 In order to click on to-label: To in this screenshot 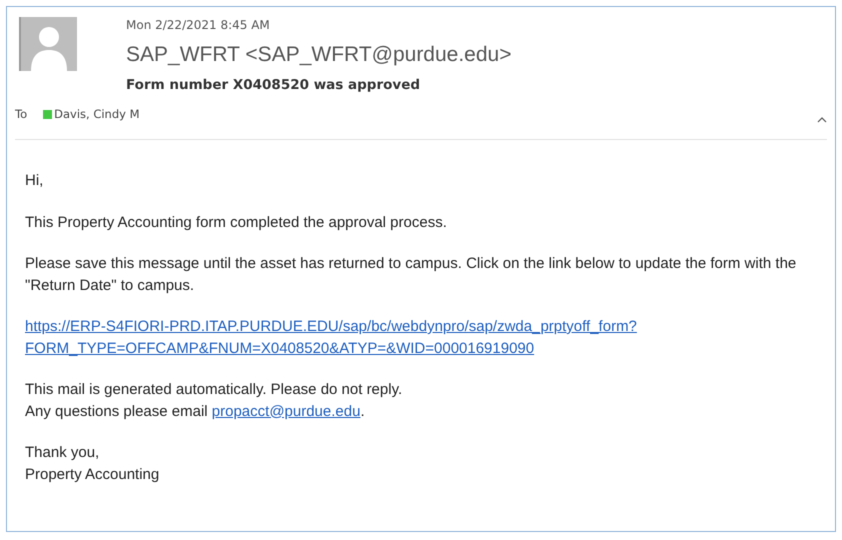, I will do `click(21, 114)`.